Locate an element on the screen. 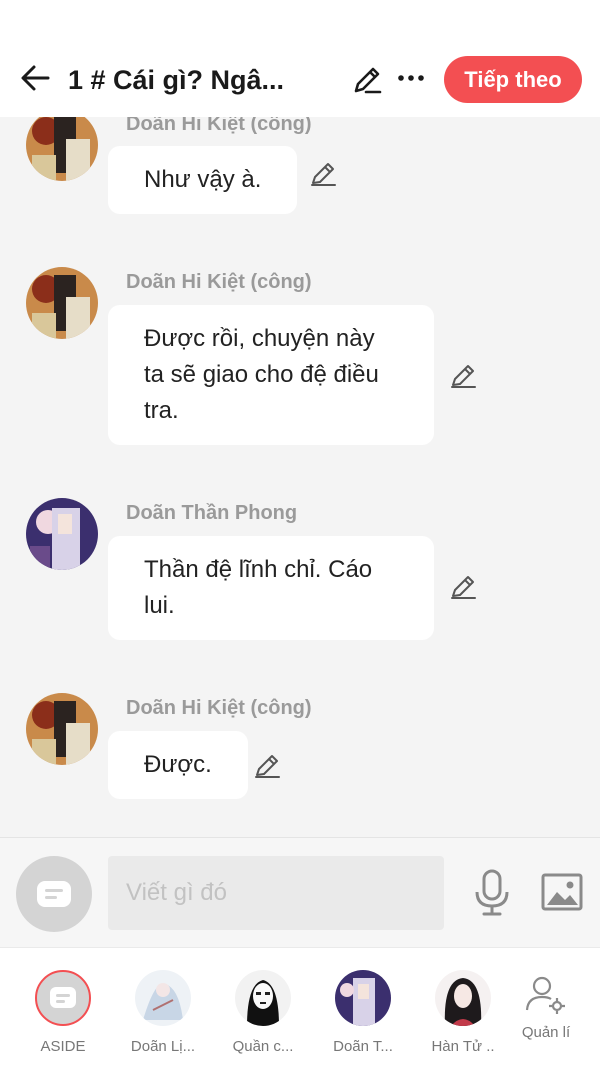 This screenshot has height=1067, width=600. edit-title-icon is located at coordinates (367, 80).